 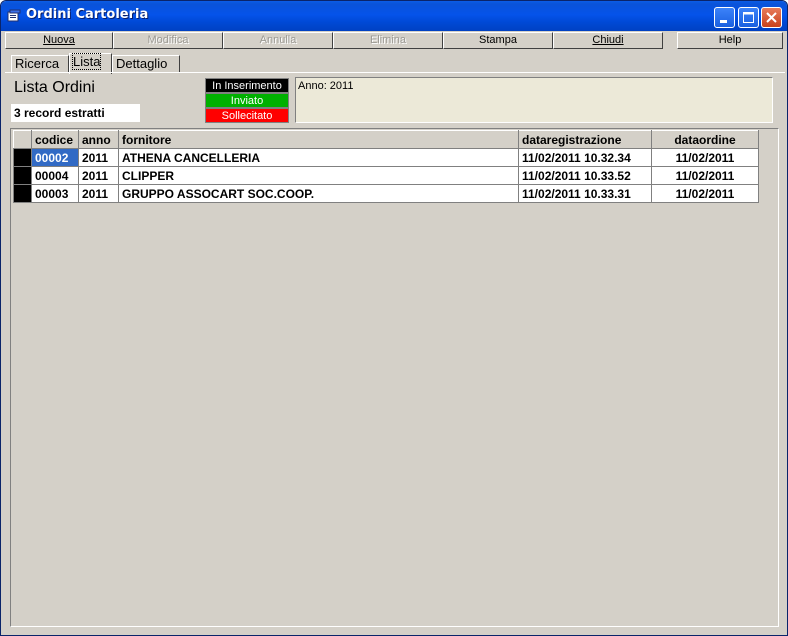 I want to click on elimina-label: Elimina, so click(x=388, y=40).